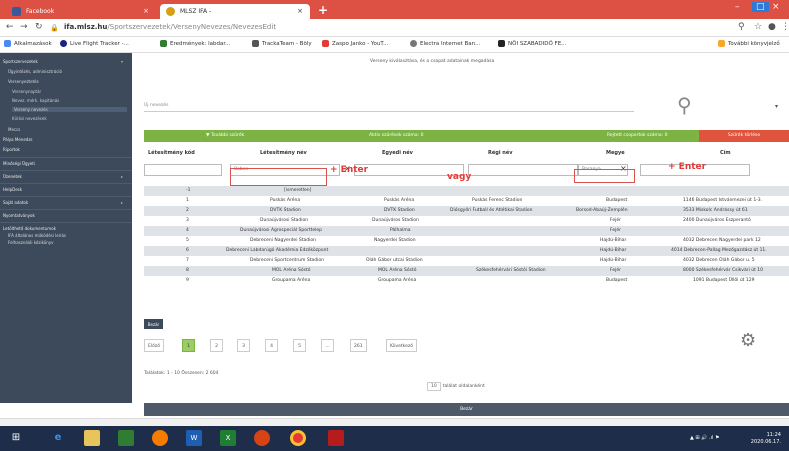 Image resolution: width=789 pixels, height=451 pixels. What do you see at coordinates (397, 153) in the screenshot?
I see `column-header-egyedi: Egyedi név` at bounding box center [397, 153].